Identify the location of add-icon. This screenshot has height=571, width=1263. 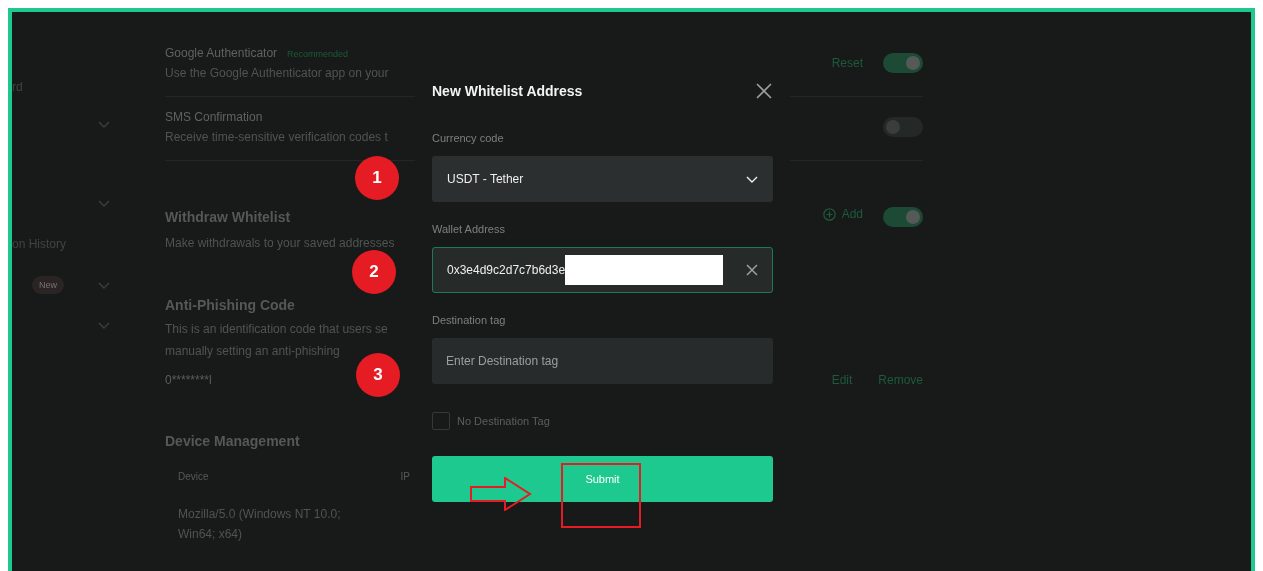
(829, 214).